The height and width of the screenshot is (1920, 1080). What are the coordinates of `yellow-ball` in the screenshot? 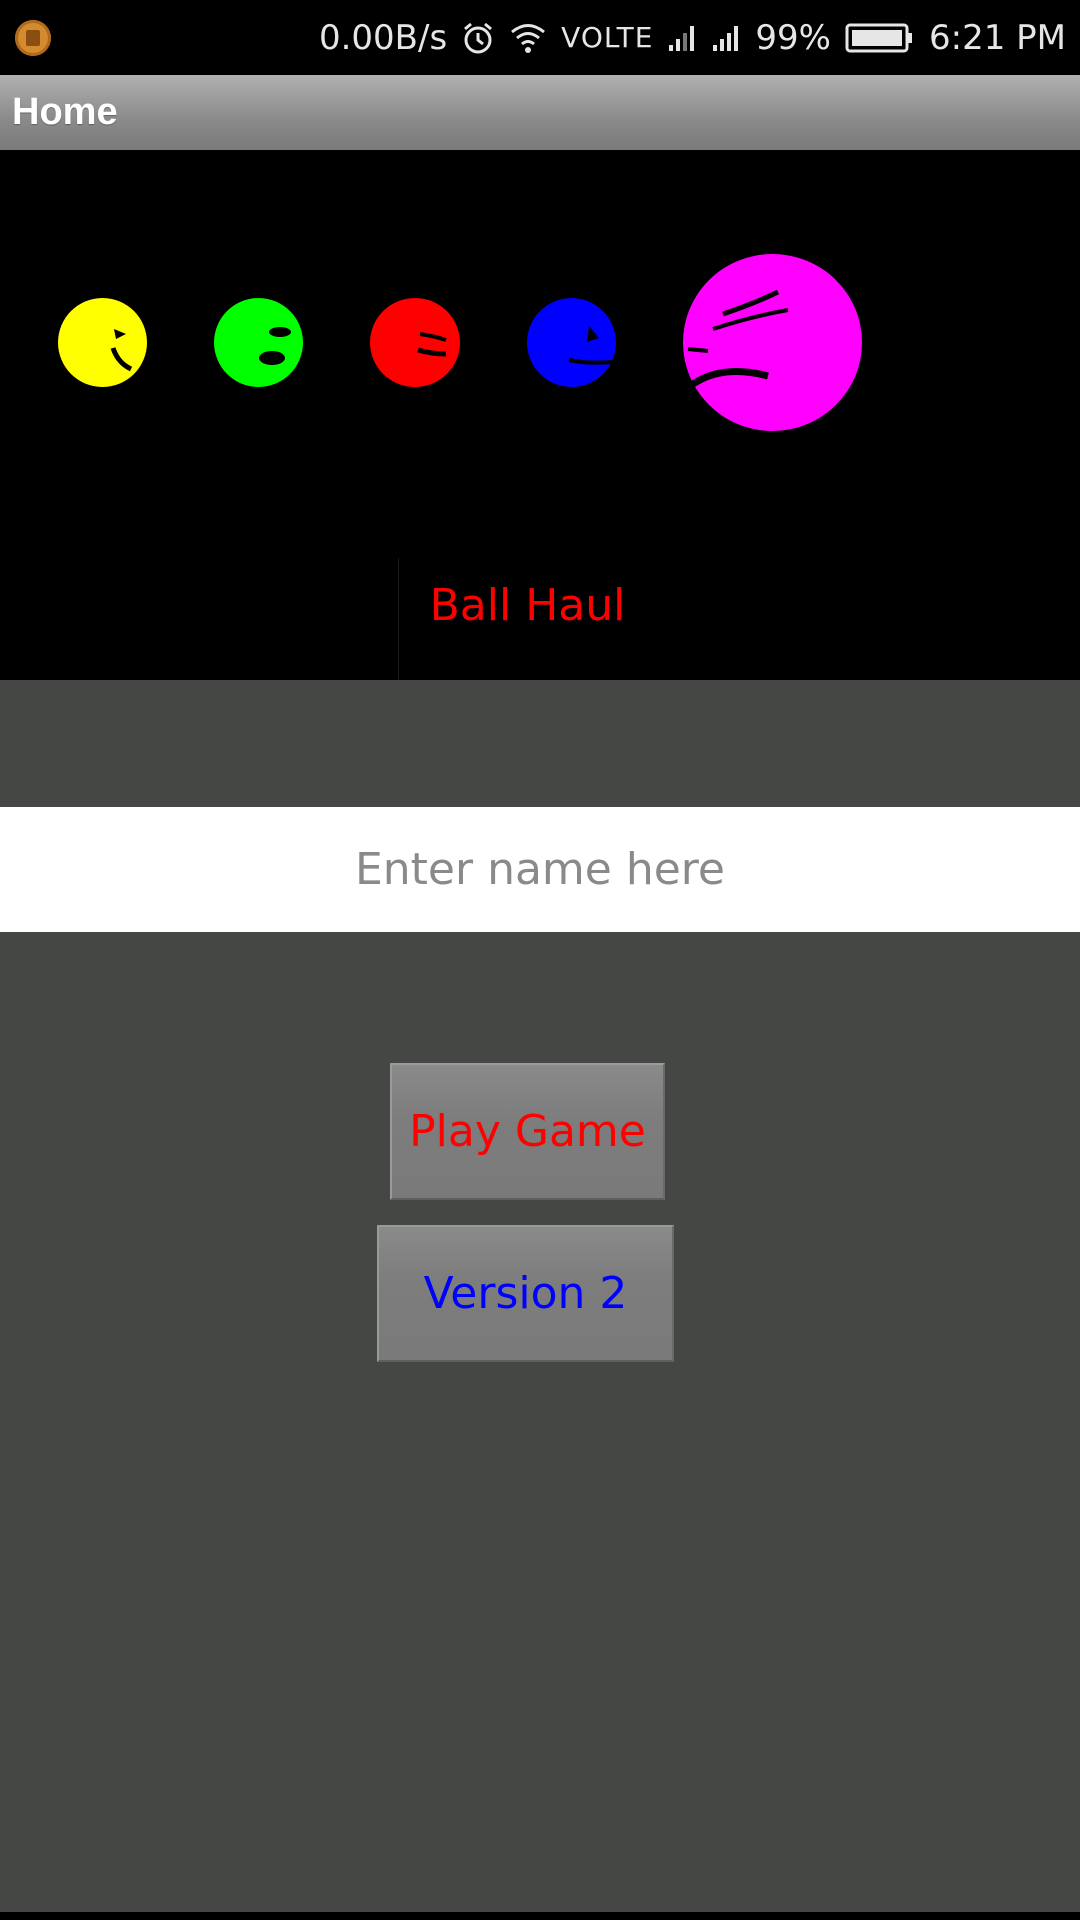 It's located at (102, 342).